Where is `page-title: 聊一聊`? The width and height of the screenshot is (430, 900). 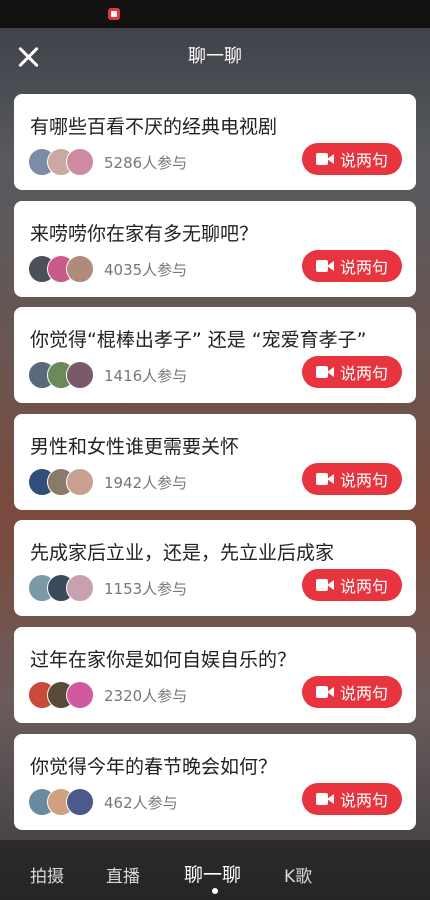 page-title: 聊一聊 is located at coordinates (215, 56).